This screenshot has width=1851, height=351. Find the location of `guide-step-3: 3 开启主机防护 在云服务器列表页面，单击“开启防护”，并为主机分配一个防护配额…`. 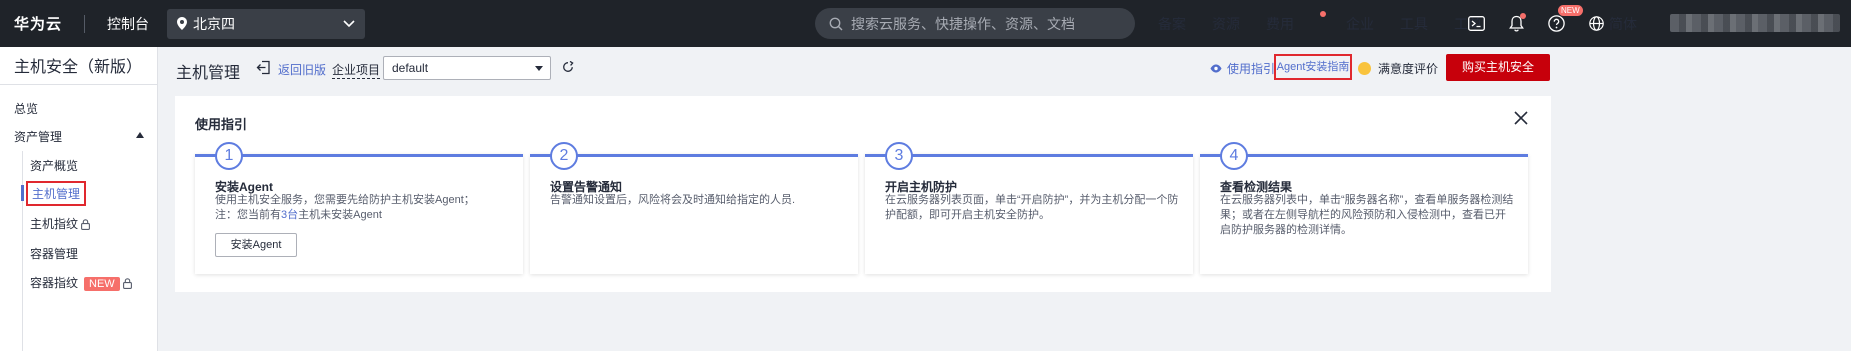

guide-step-3: 3 开启主机防护 在云服务器列表页面，单击“开启防护”，并为主机分配一个防护配额… is located at coordinates (1029, 208).